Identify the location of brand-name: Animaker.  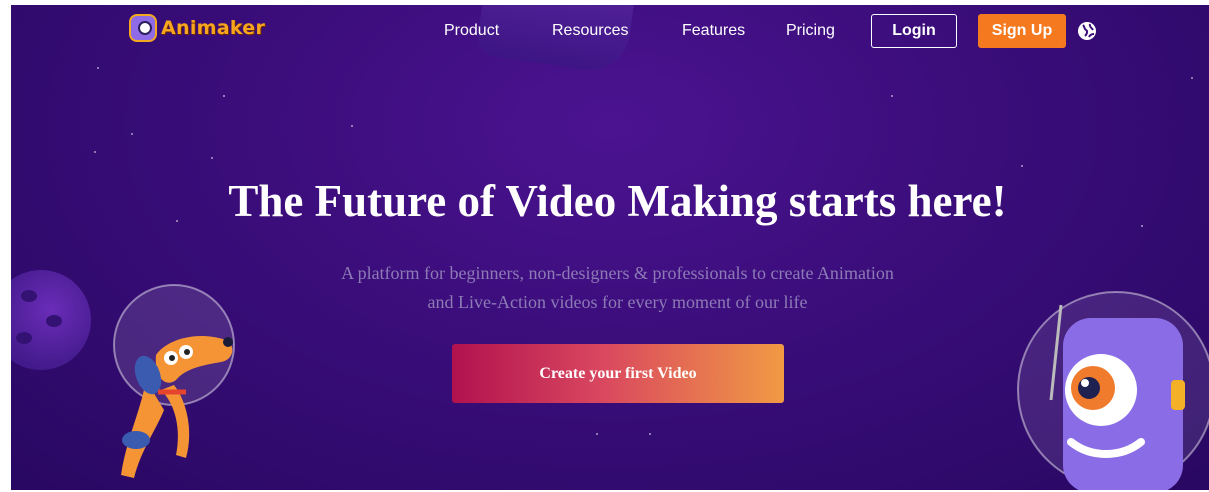
(213, 28).